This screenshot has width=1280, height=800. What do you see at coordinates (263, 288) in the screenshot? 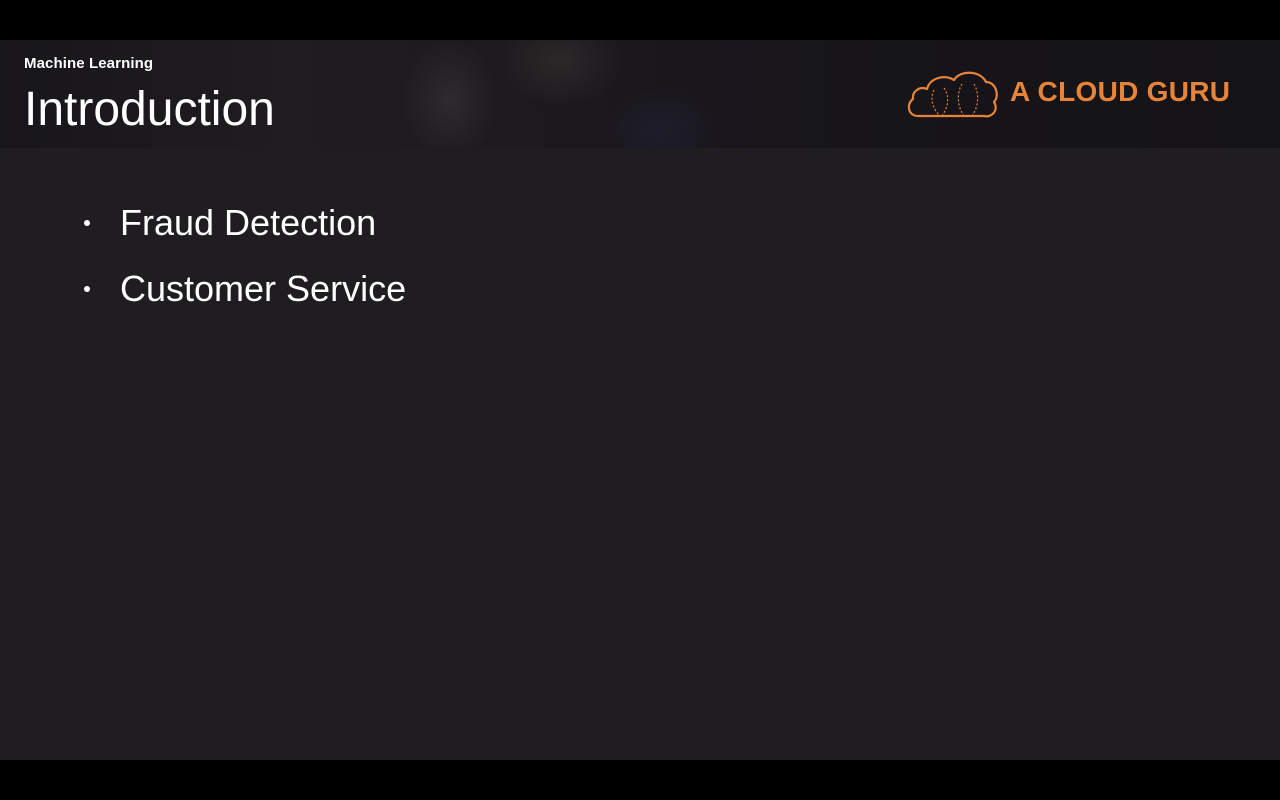
I see `bullet-text: Customer Service` at bounding box center [263, 288].